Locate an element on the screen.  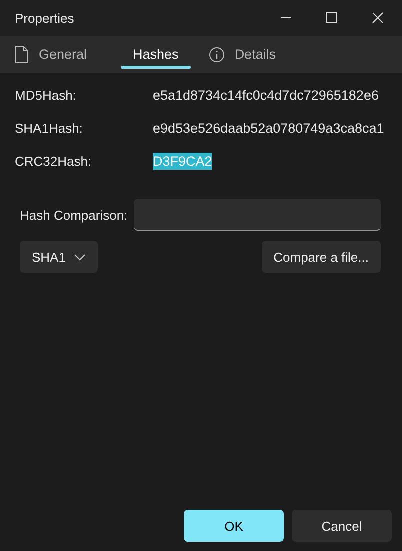
hash-label: MD5Hash: is located at coordinates (46, 95).